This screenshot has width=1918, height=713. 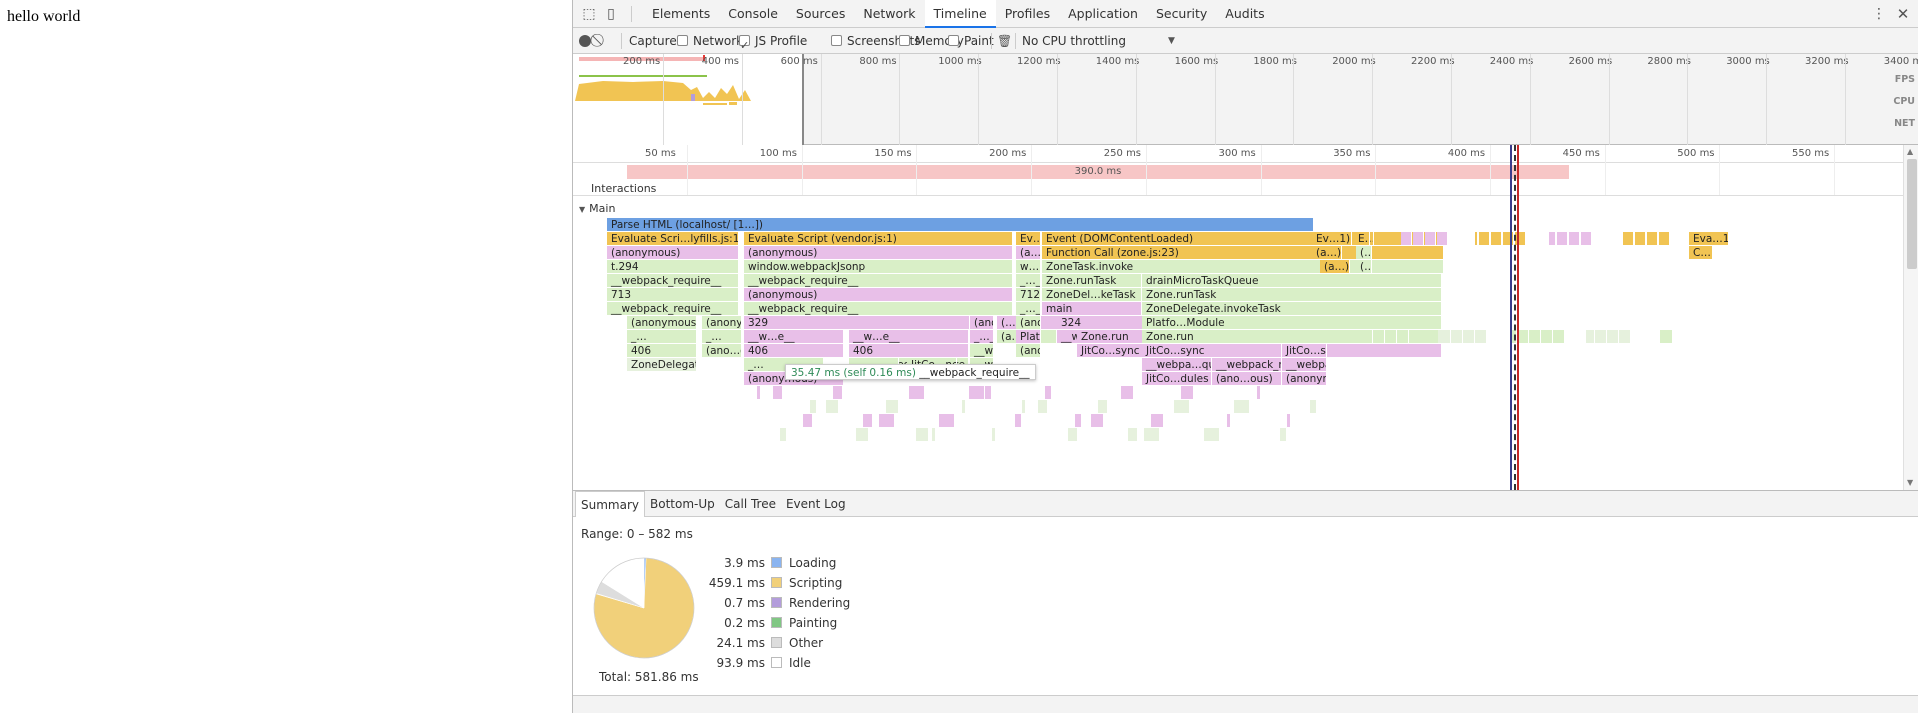 What do you see at coordinates (610, 504) in the screenshot?
I see `details-tab-summary: Summary` at bounding box center [610, 504].